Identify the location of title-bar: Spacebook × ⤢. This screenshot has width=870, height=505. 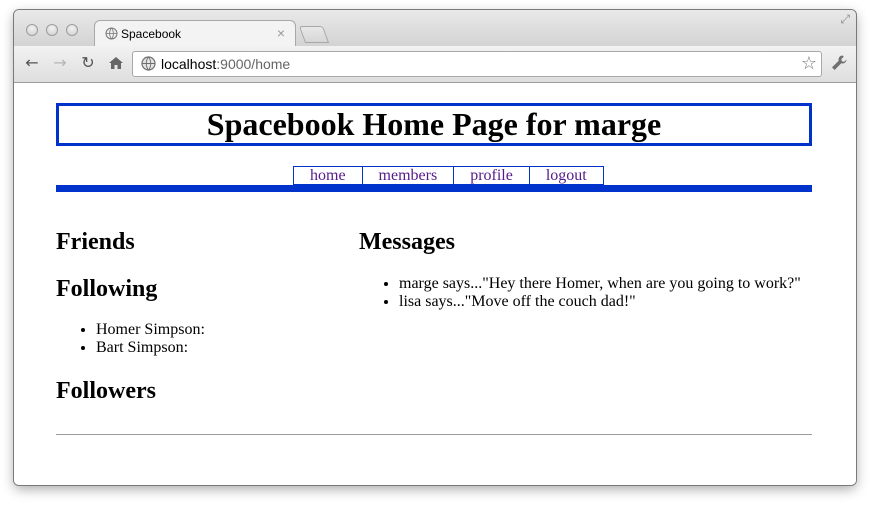
(435, 29).